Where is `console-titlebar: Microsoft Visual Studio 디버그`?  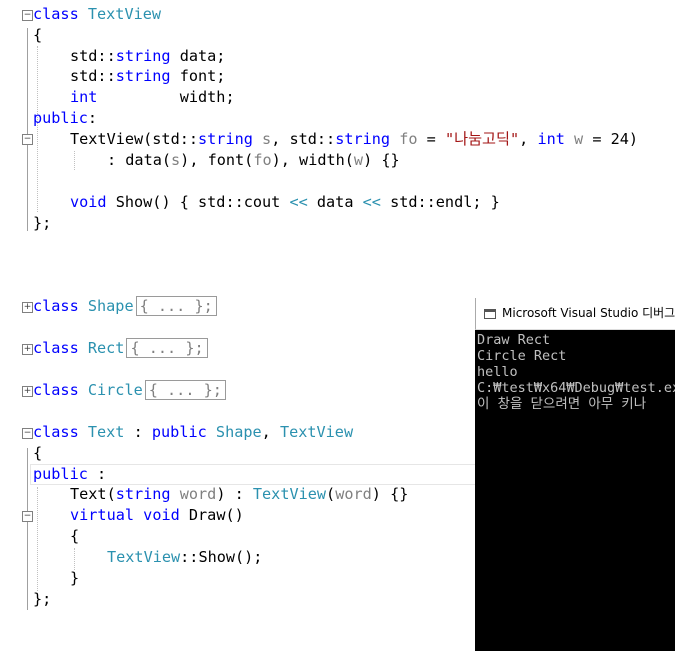 console-titlebar: Microsoft Visual Studio 디버그 is located at coordinates (575, 314).